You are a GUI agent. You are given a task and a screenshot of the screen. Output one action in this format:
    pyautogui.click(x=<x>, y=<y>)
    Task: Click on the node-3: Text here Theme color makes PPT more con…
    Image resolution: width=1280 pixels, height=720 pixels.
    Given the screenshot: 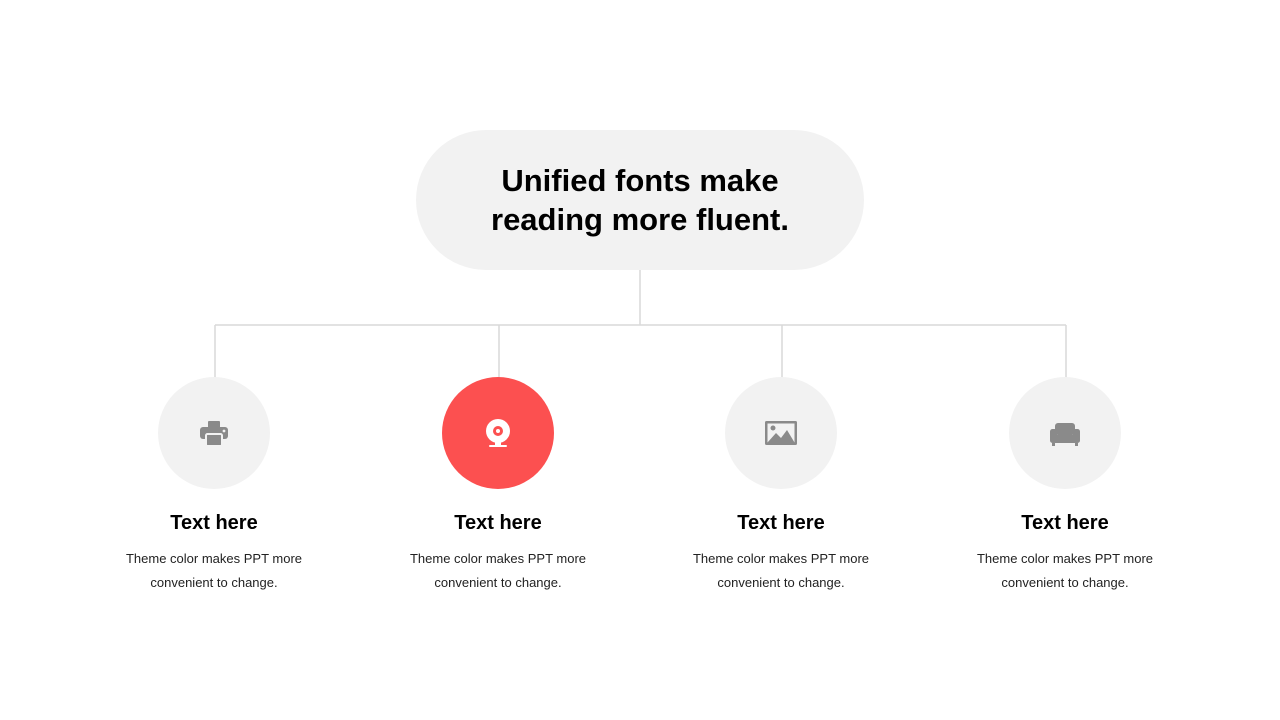 What is the action you would take?
    pyautogui.click(x=781, y=486)
    